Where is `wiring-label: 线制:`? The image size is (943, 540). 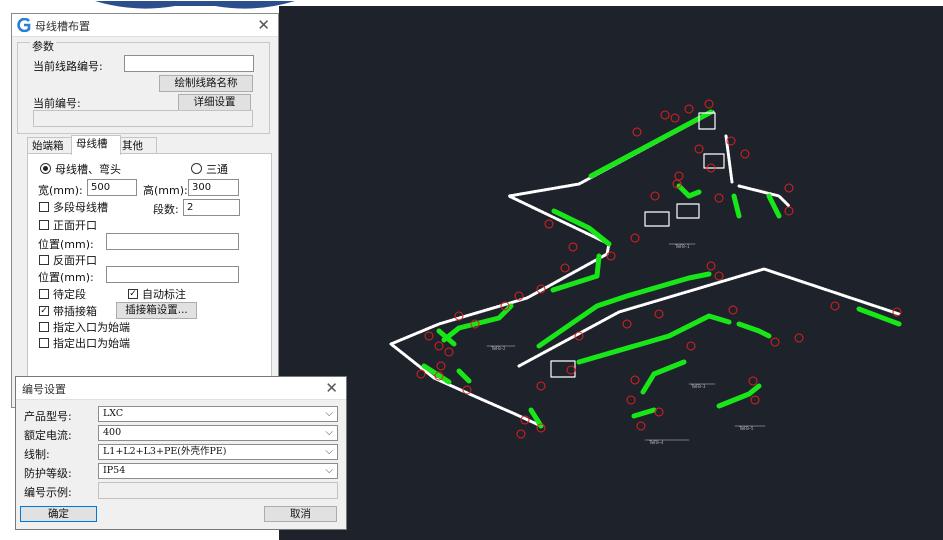 wiring-label: 线制: is located at coordinates (37, 454).